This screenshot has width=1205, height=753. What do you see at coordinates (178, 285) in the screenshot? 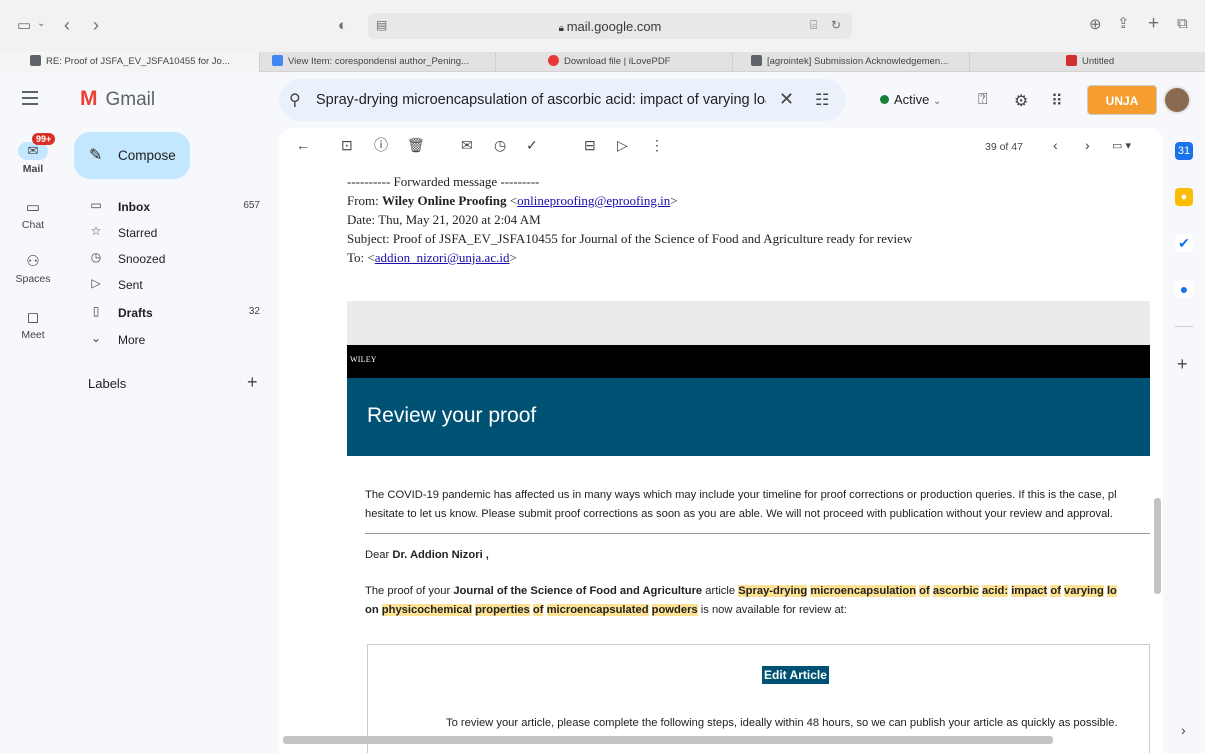
I see `nav-sent: ▷ Sent` at bounding box center [178, 285].